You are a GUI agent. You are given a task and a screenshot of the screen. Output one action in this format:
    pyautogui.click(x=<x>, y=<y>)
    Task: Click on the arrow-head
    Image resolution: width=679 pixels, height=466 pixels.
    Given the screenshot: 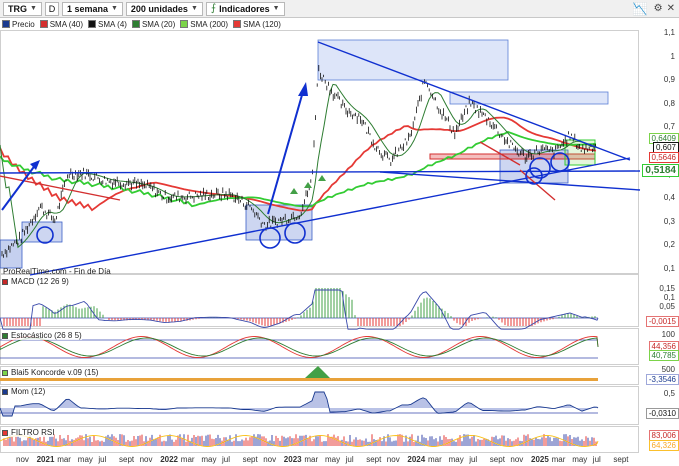 What is the action you would take?
    pyautogui.click(x=303, y=89)
    